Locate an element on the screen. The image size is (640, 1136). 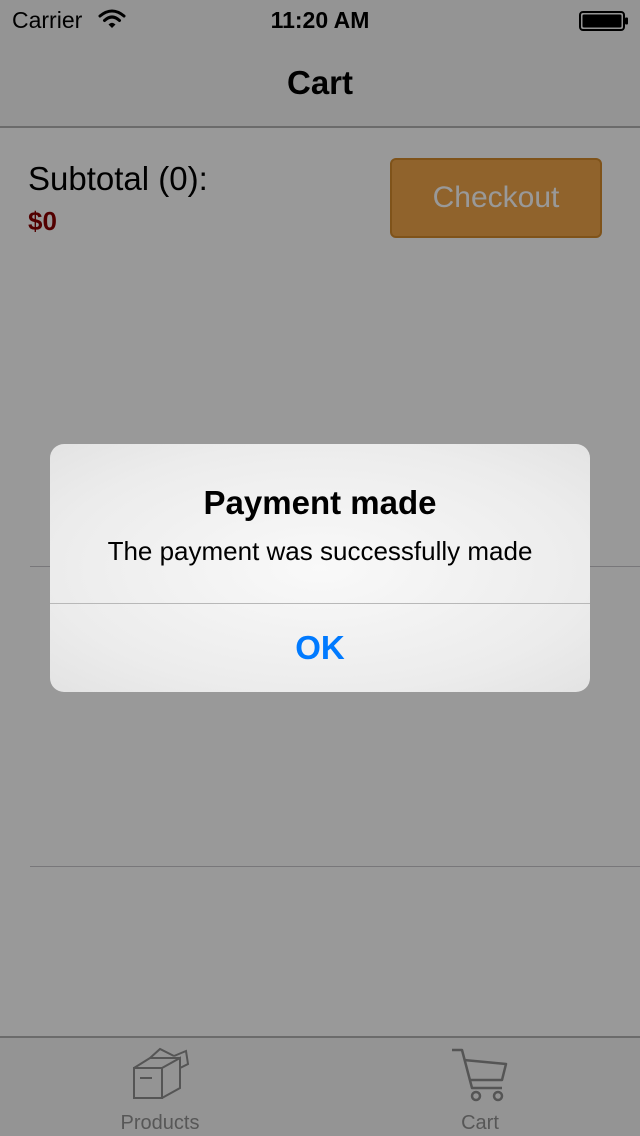
alert-title: Payment made is located at coordinates (320, 502).